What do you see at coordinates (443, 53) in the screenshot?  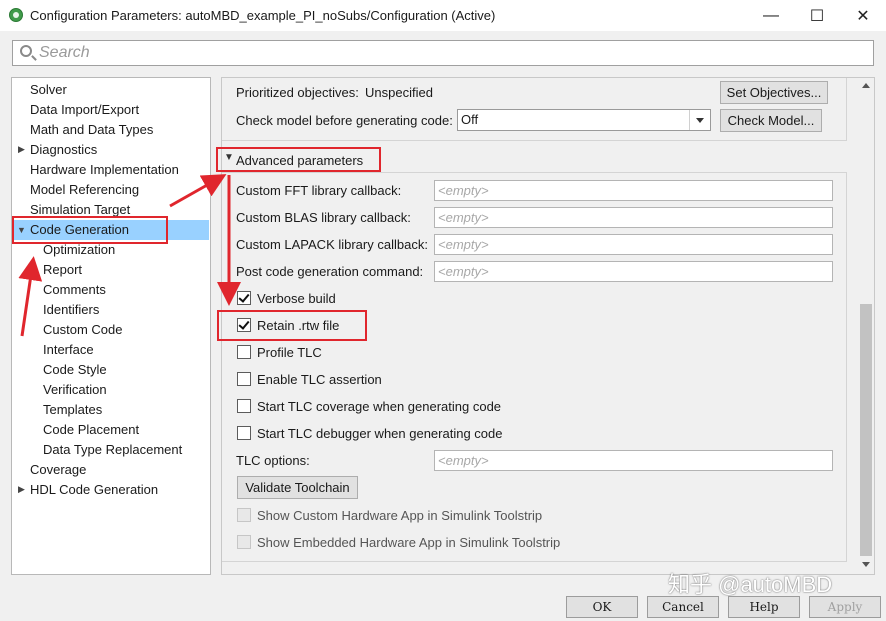 I see `search-input: Search` at bounding box center [443, 53].